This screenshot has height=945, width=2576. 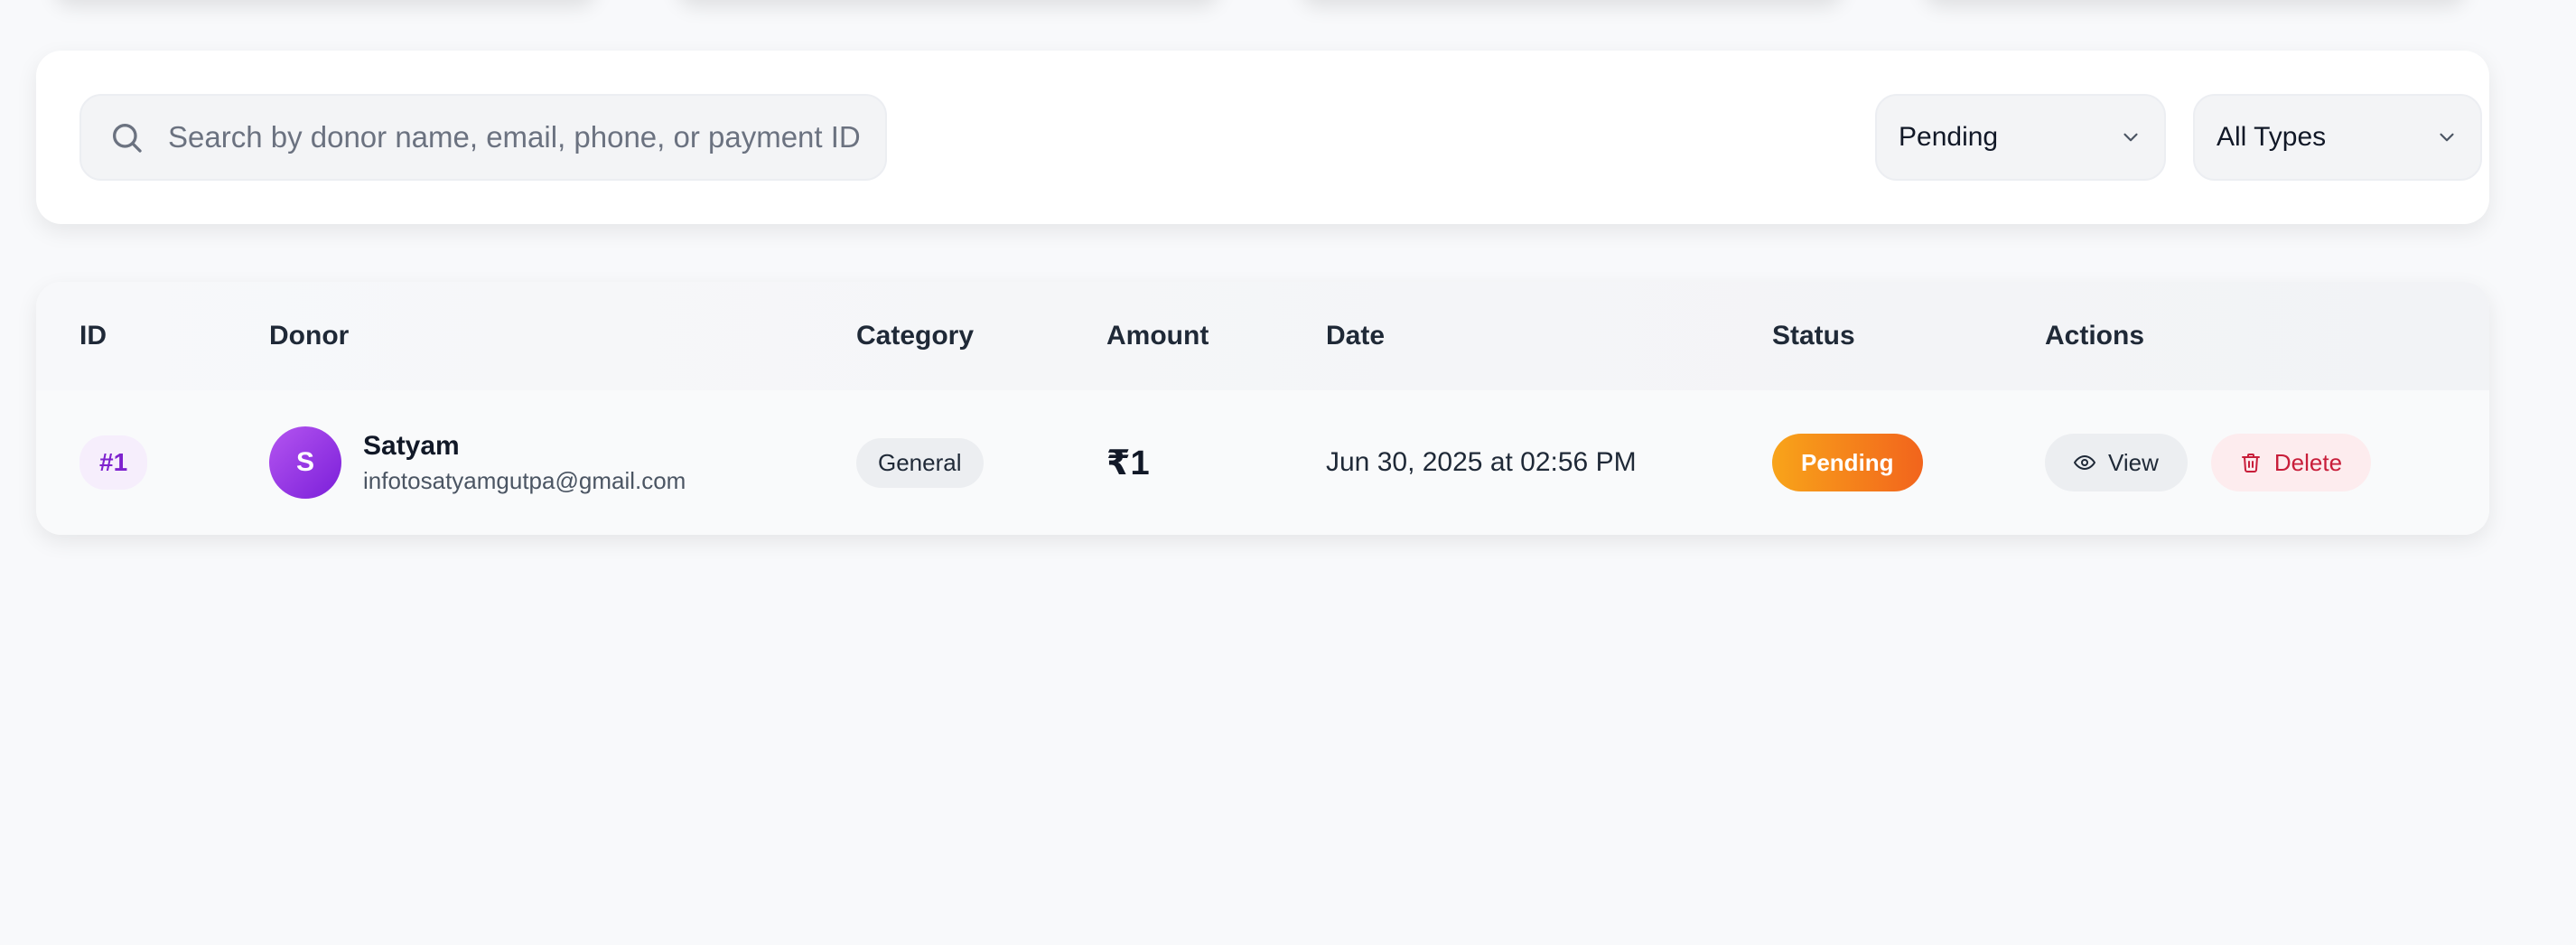 I want to click on id-cell: #1, so click(x=113, y=462).